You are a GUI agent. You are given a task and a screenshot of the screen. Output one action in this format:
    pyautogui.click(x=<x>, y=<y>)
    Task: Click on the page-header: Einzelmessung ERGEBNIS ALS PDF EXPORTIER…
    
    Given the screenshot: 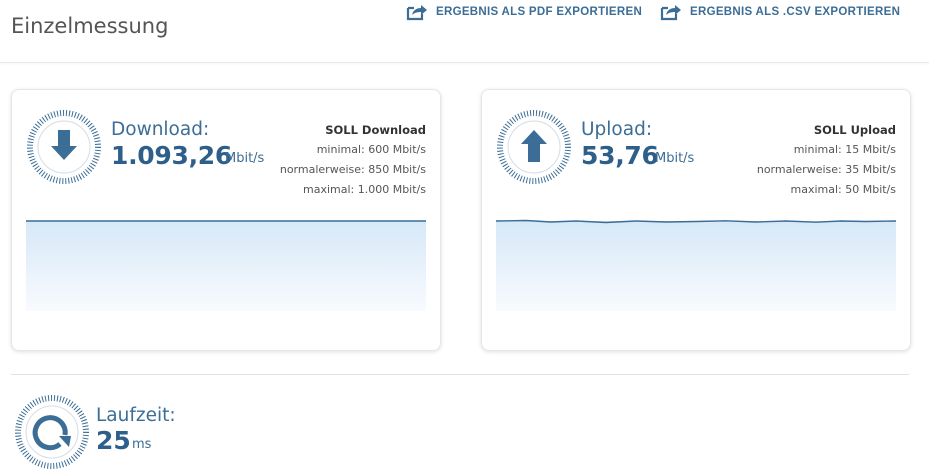 What is the action you would take?
    pyautogui.click(x=464, y=31)
    